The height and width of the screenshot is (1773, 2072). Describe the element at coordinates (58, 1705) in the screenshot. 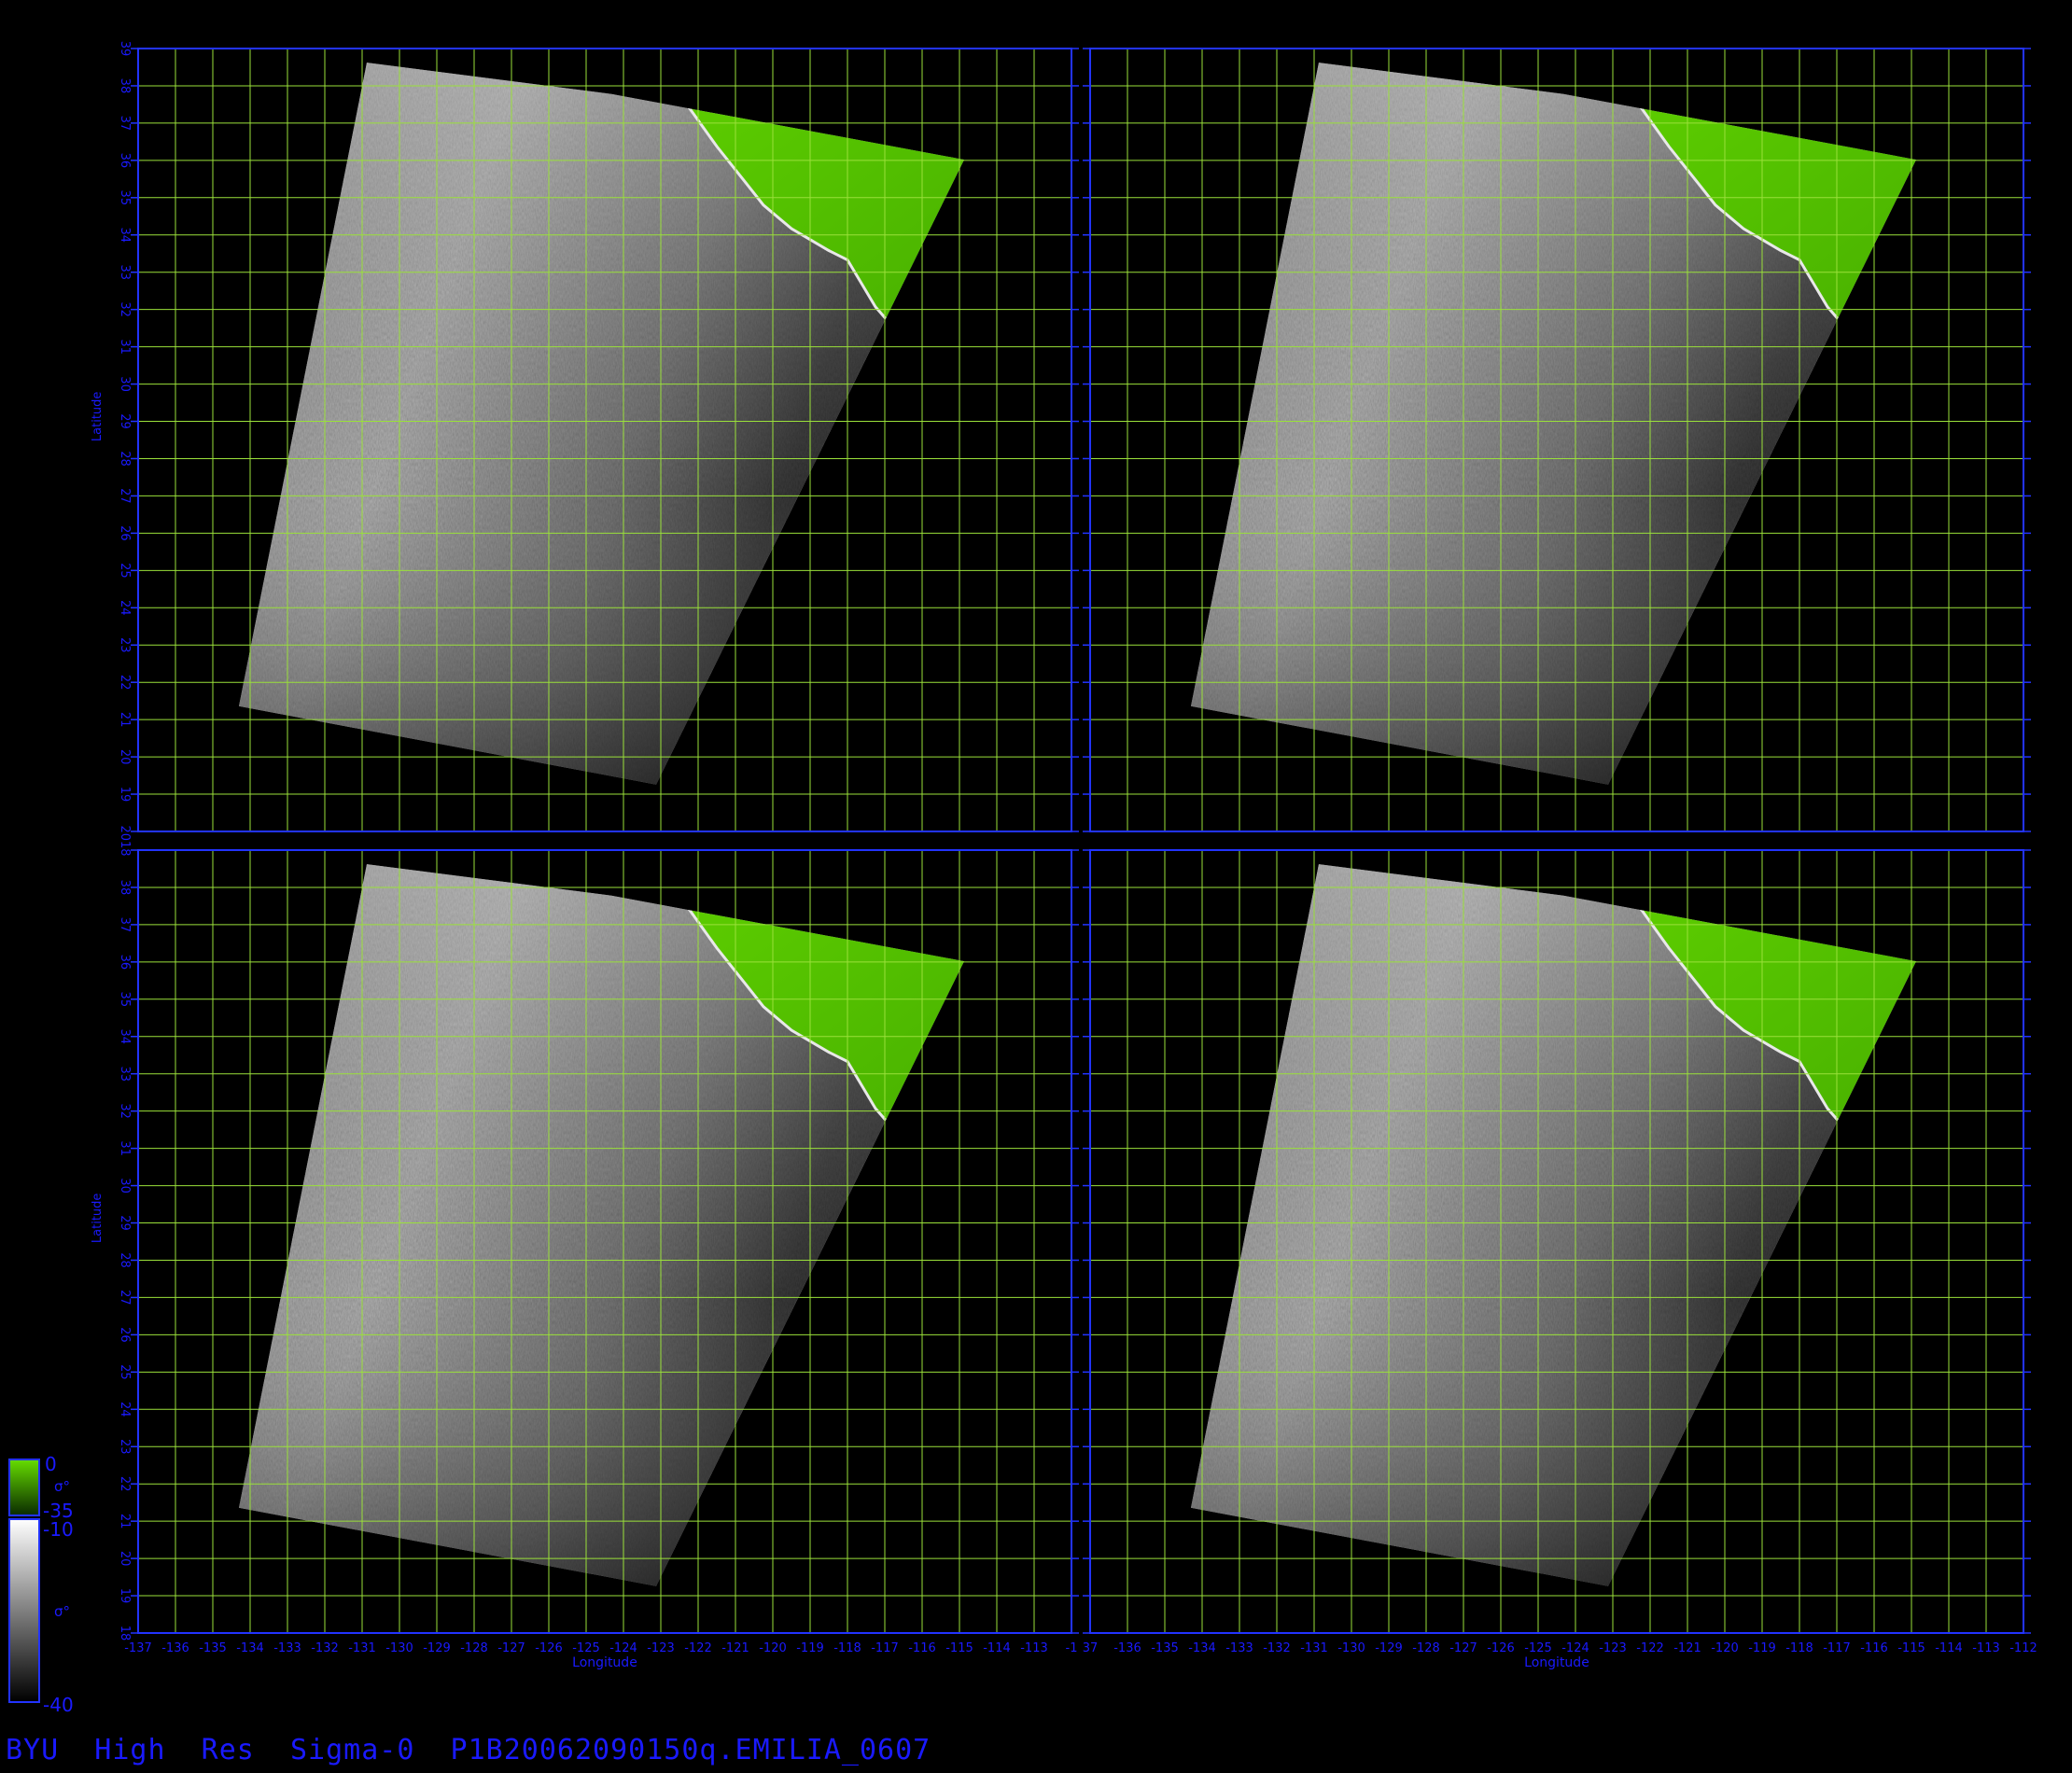

I see `colorbar-gray-bottom-label: -40` at that location.